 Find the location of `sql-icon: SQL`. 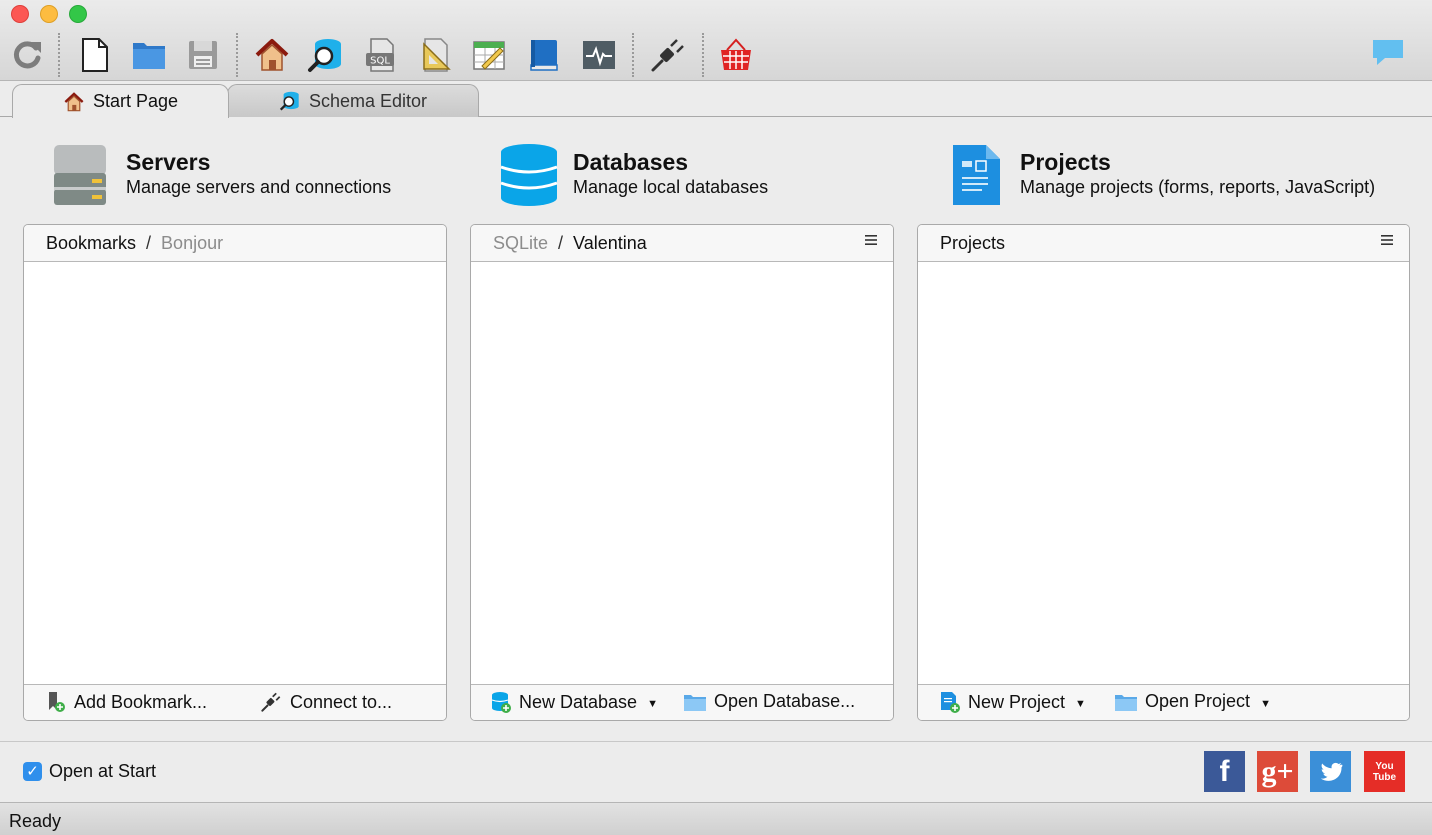

sql-icon: SQL is located at coordinates (380, 55).